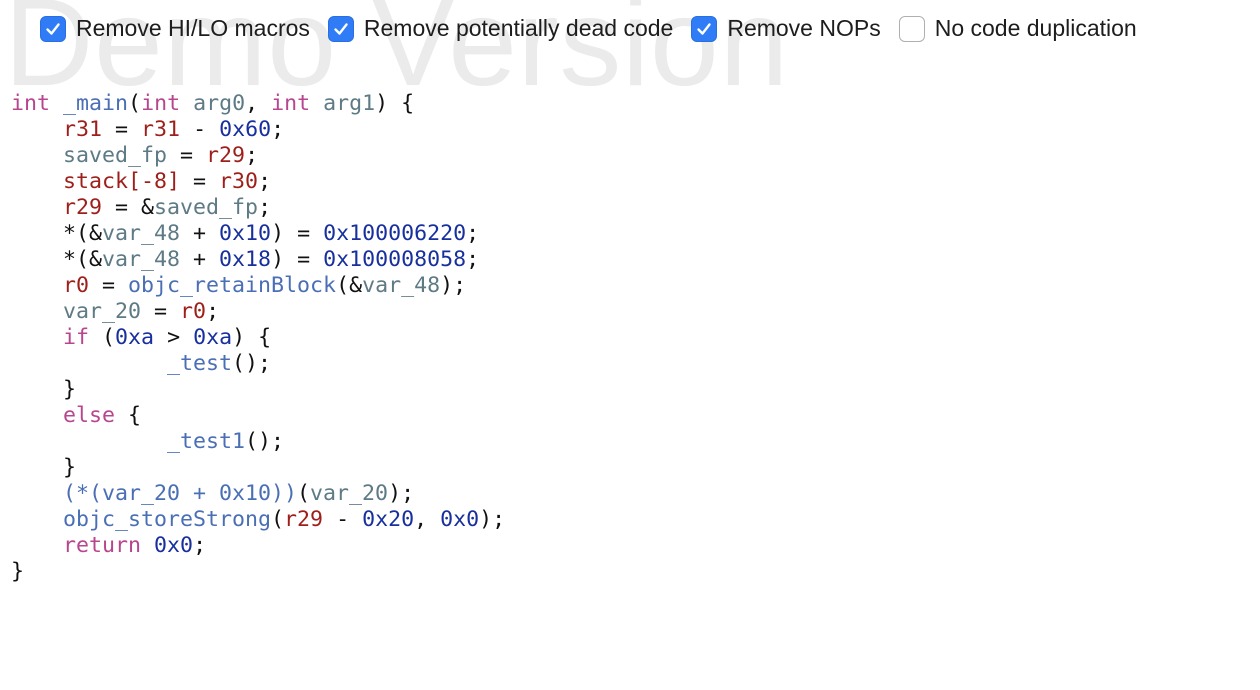 This screenshot has width=1260, height=690. What do you see at coordinates (219, 103) in the screenshot?
I see `variable-token: arg0` at bounding box center [219, 103].